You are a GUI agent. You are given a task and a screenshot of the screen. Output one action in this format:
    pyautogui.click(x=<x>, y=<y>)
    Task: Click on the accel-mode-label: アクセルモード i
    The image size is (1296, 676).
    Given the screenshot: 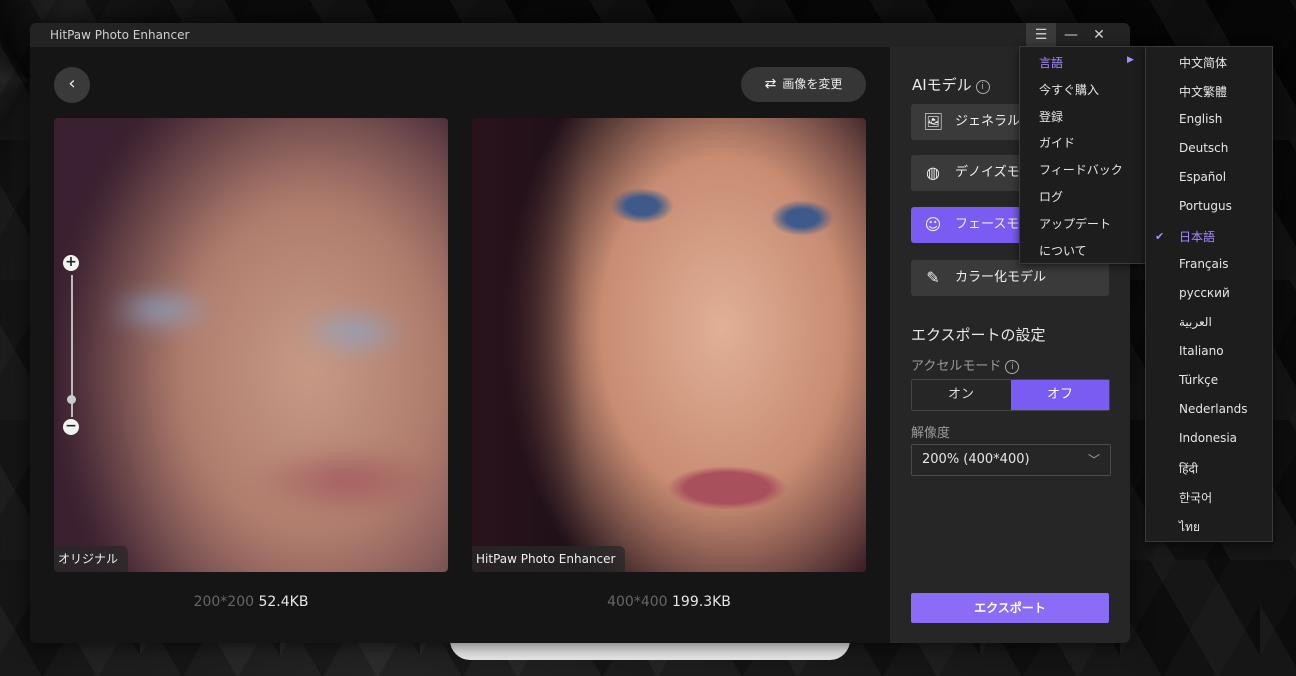 What is the action you would take?
    pyautogui.click(x=965, y=364)
    